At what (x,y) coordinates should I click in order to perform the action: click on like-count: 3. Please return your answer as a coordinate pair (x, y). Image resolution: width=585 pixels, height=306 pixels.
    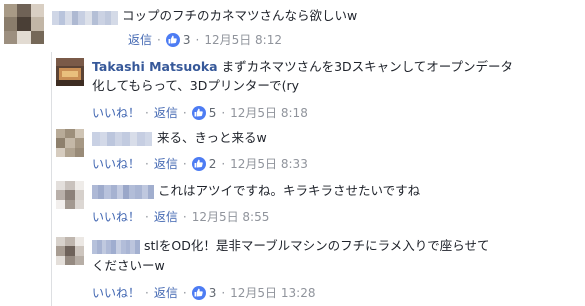
    Looking at the image, I should click on (186, 39).